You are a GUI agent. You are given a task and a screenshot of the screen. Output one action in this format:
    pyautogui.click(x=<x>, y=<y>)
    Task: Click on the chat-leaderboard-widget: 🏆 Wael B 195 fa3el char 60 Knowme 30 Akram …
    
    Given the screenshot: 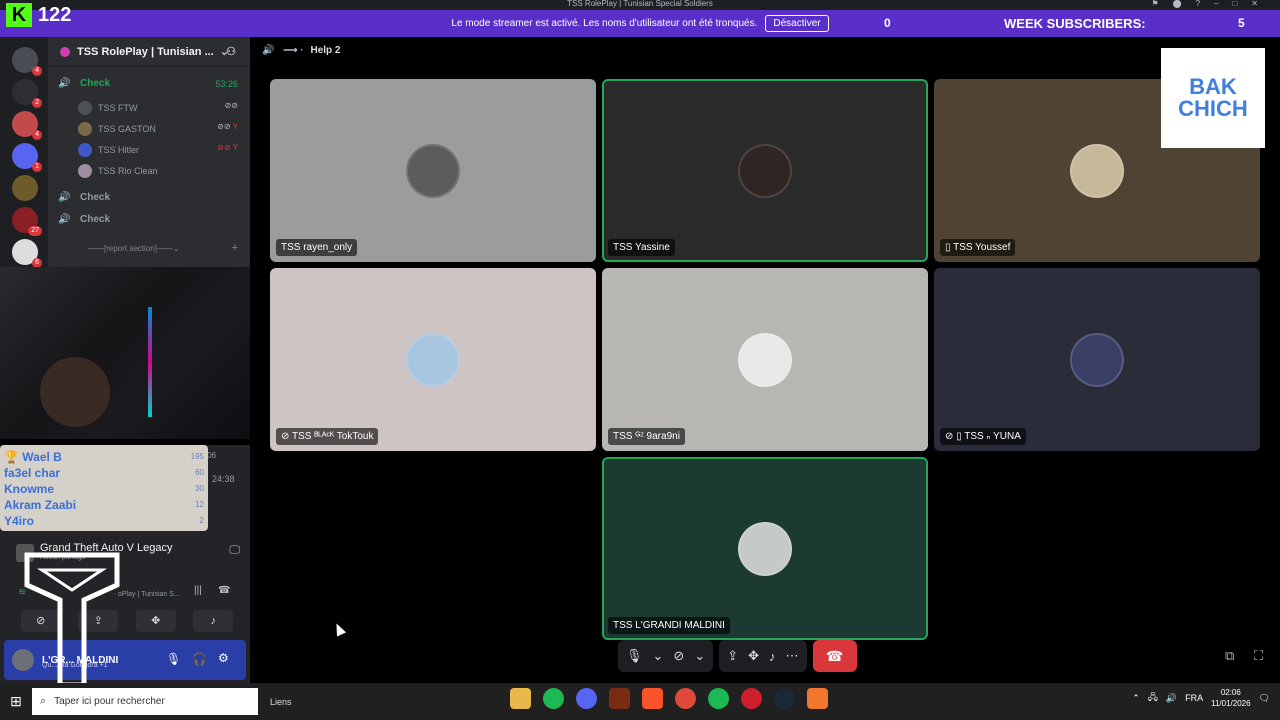 What is the action you would take?
    pyautogui.click(x=104, y=488)
    